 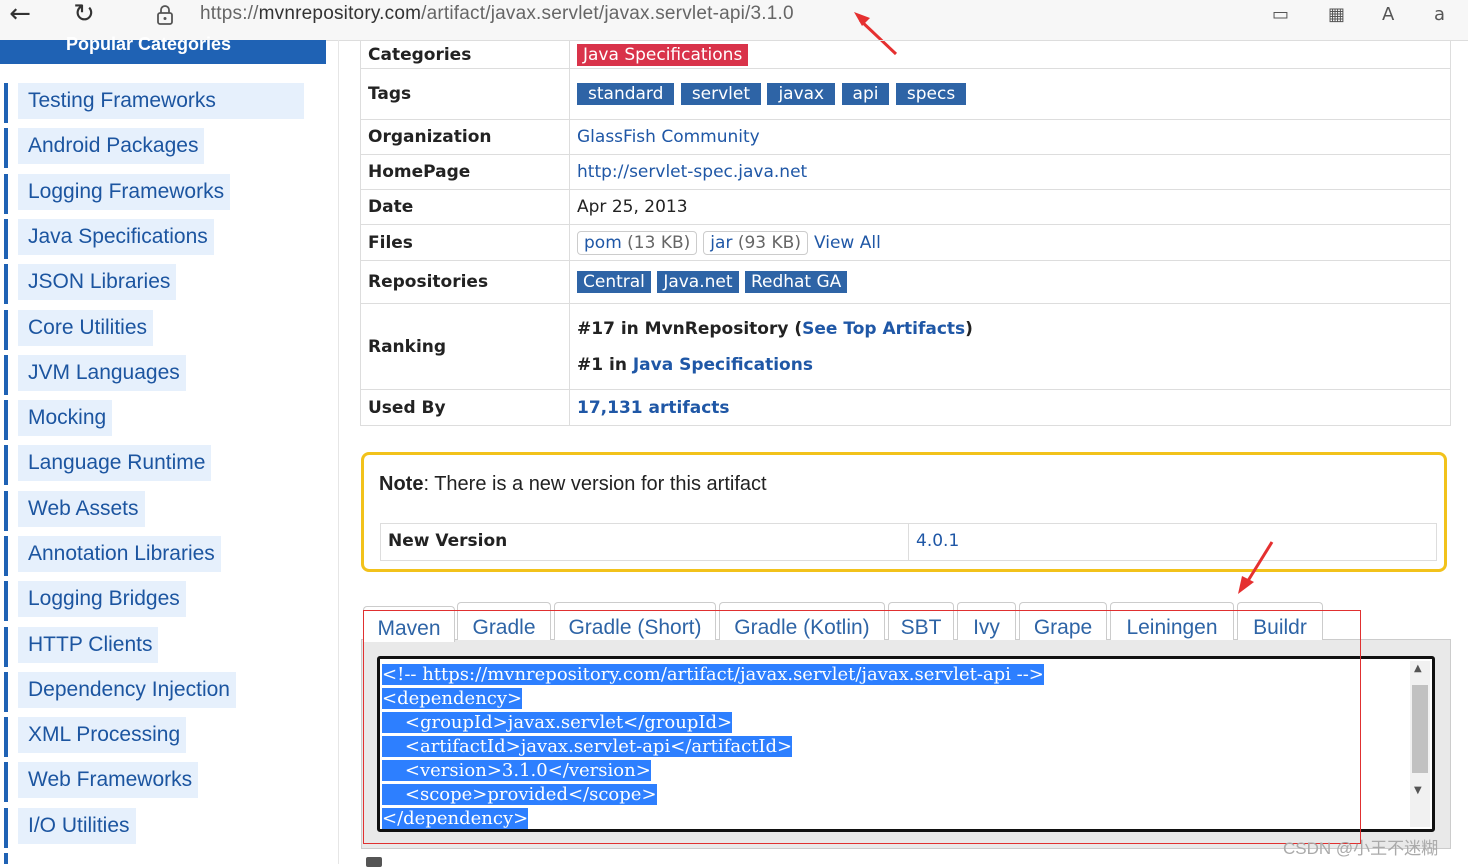 I want to click on table-row: Date Apr 25, 2013, so click(x=905, y=207).